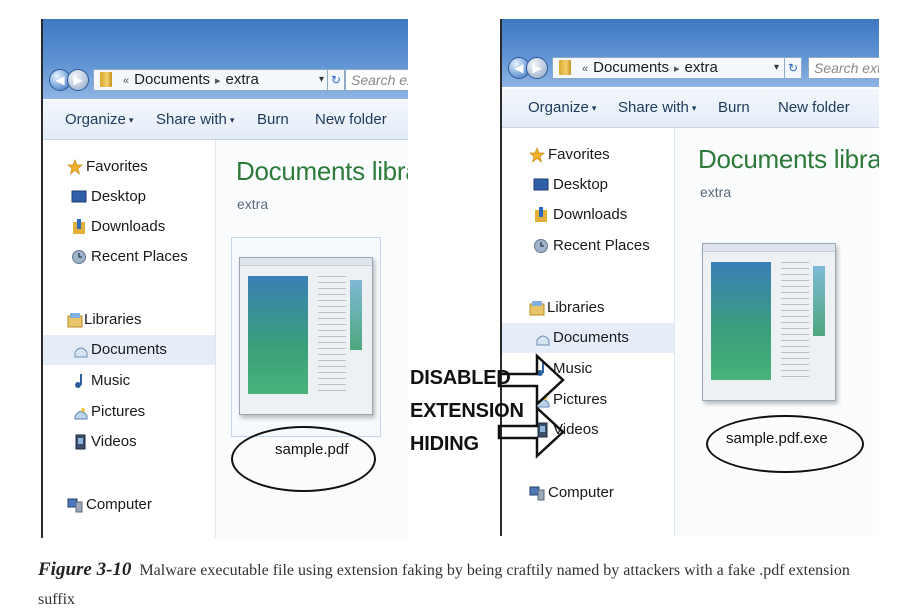 The width and height of the screenshot is (897, 615). Describe the element at coordinates (85, 569) in the screenshot. I see `figure-label: Figure 3-10` at that location.